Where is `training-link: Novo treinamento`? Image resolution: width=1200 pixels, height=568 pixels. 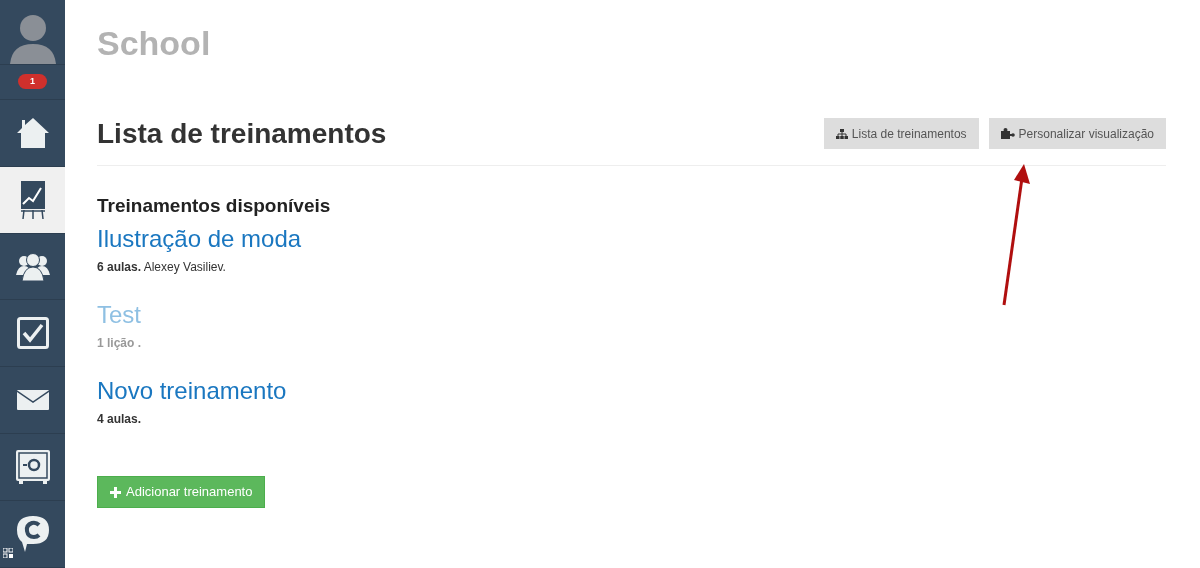
training-link: Novo treinamento is located at coordinates (631, 391).